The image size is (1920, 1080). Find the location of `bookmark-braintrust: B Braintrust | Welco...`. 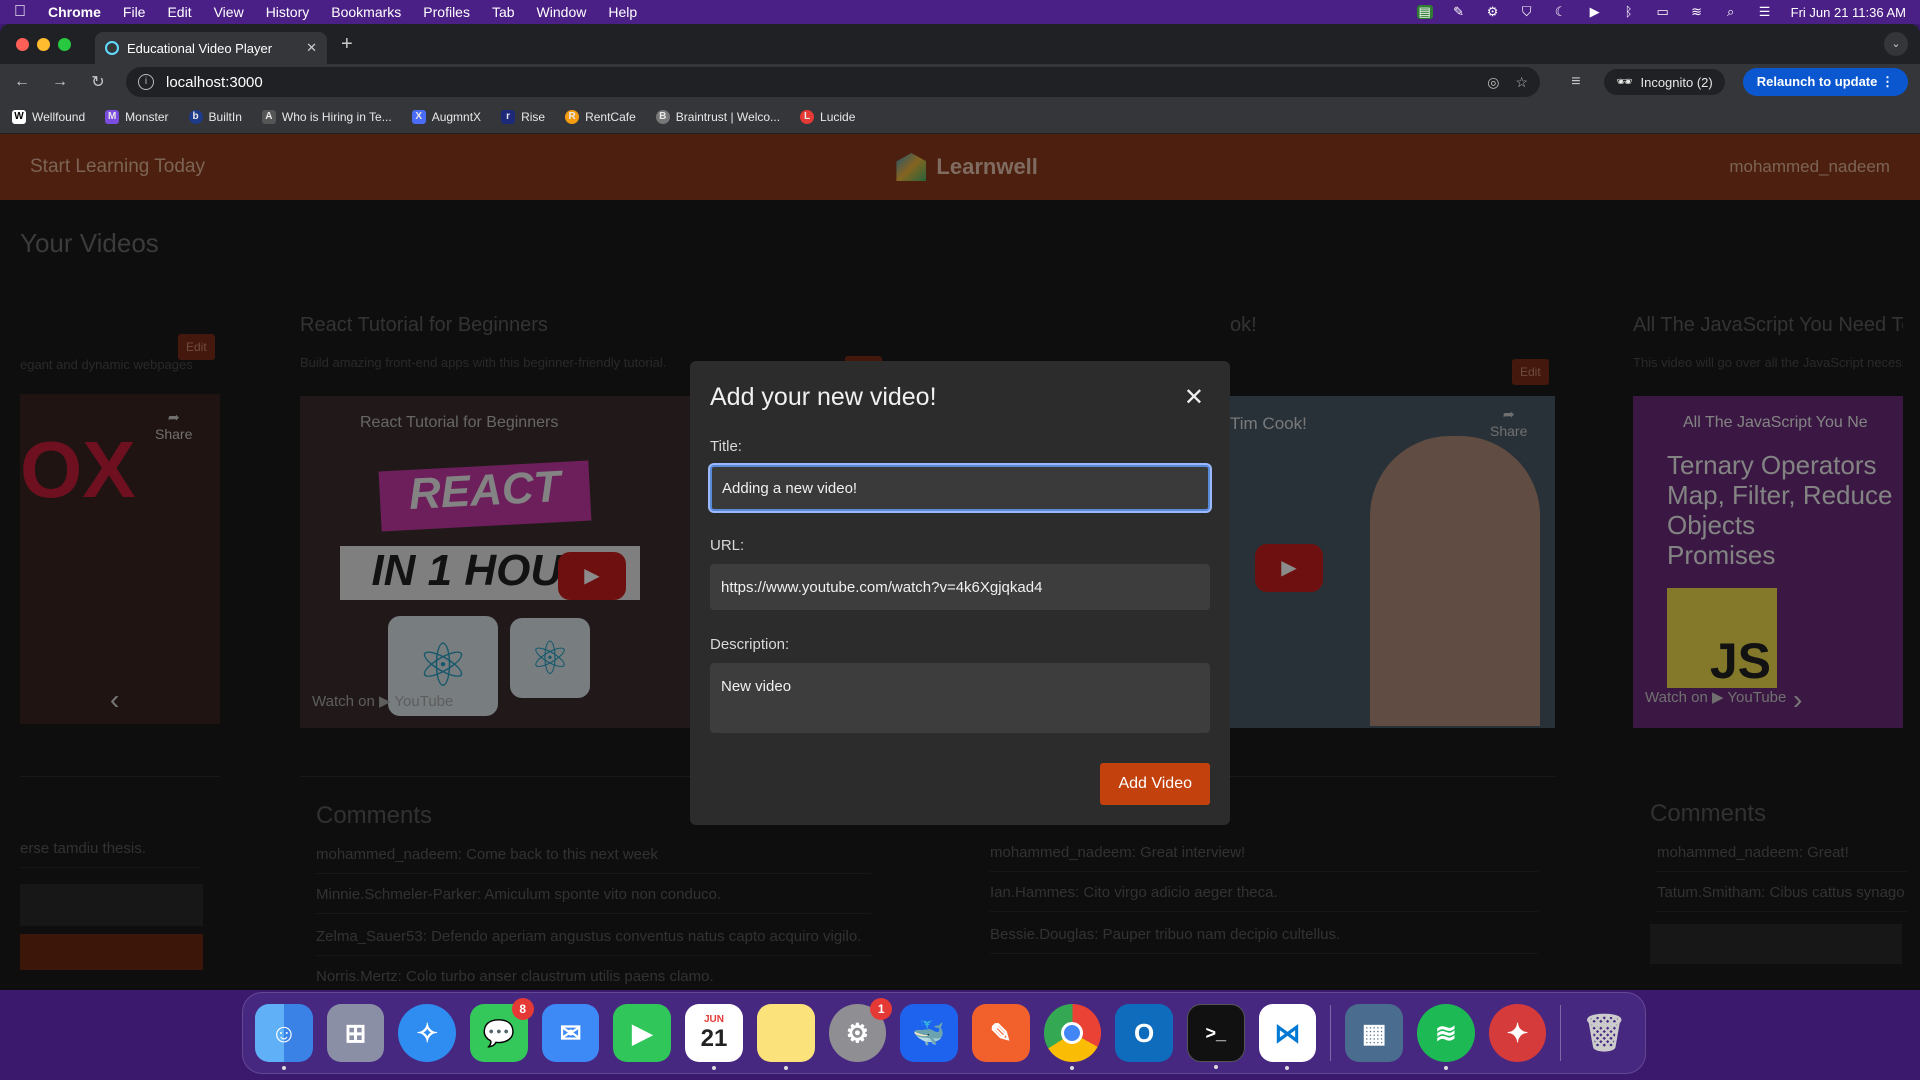

bookmark-braintrust: B Braintrust | Welco... is located at coordinates (717, 116).